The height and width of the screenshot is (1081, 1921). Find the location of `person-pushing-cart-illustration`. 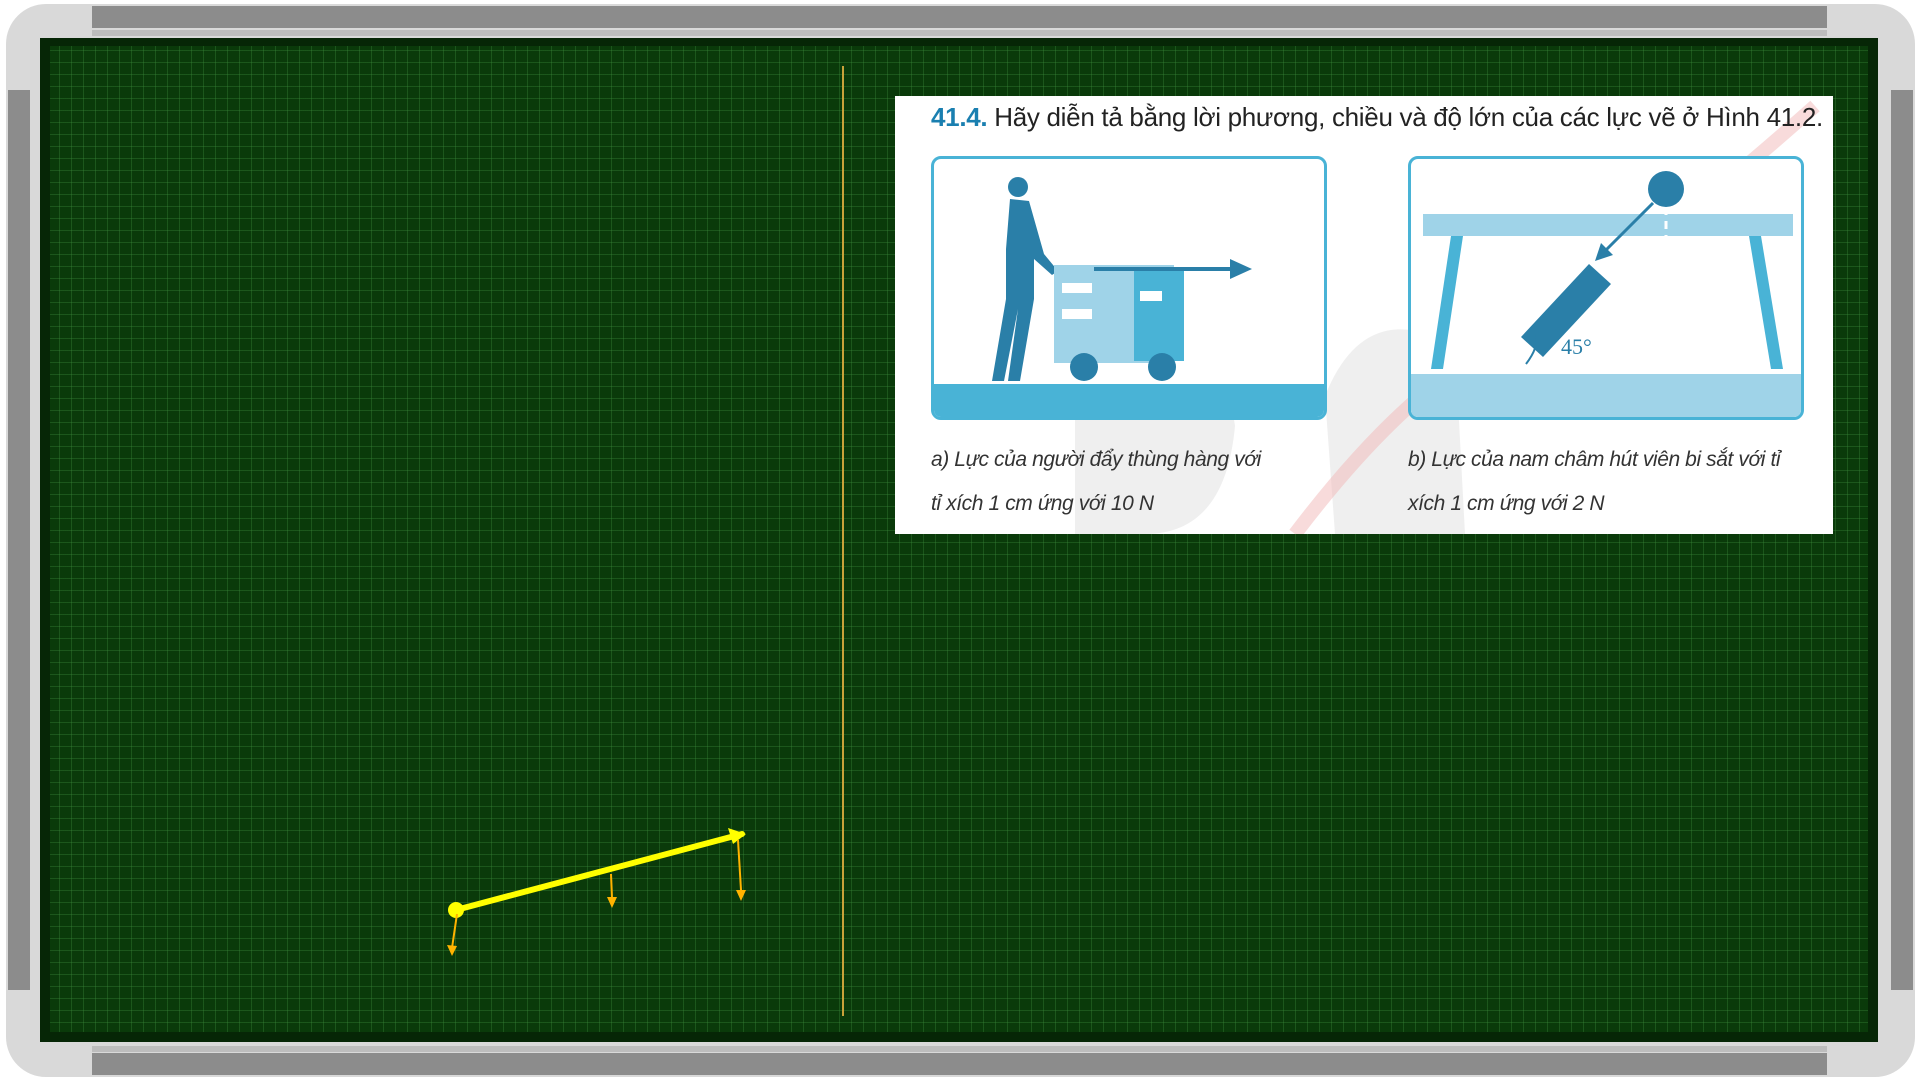

person-pushing-cart-illustration is located at coordinates (1129, 297).